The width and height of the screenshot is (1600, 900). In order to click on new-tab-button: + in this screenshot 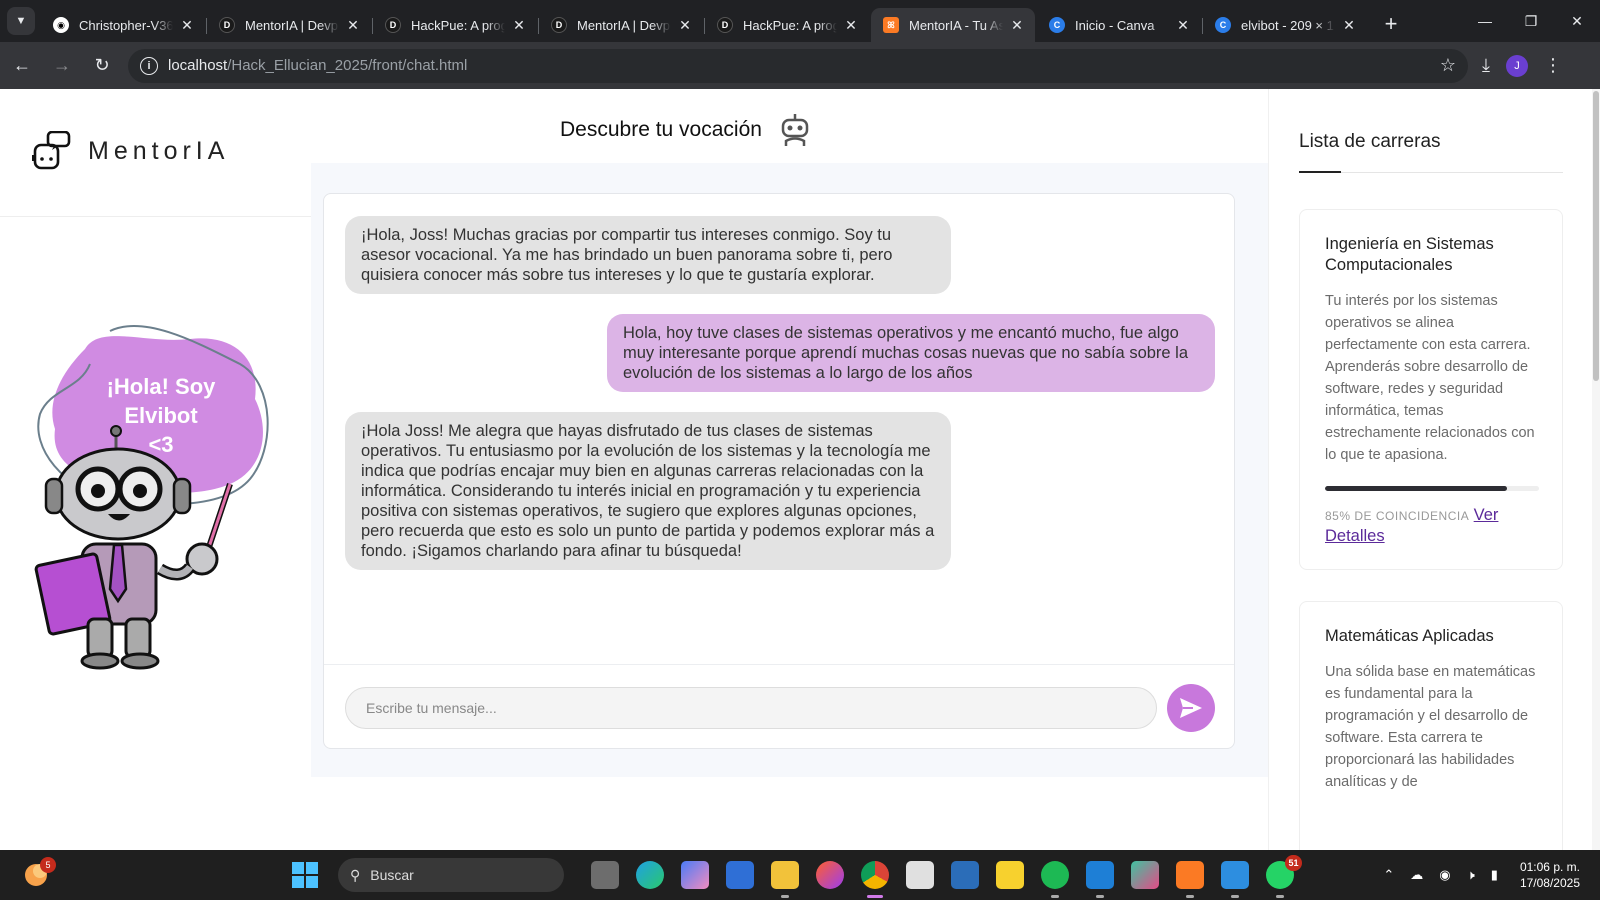, I will do `click(1391, 24)`.